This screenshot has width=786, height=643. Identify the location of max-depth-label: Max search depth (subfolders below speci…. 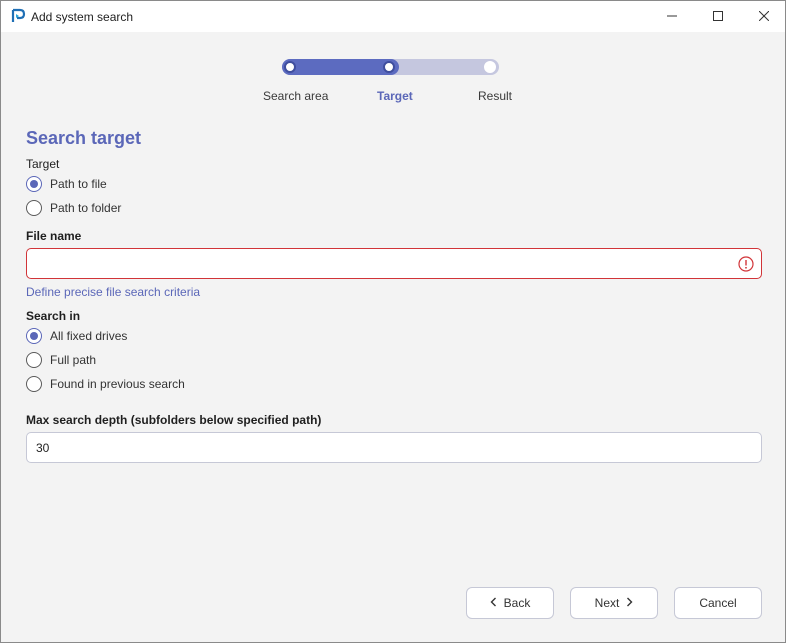
(174, 420).